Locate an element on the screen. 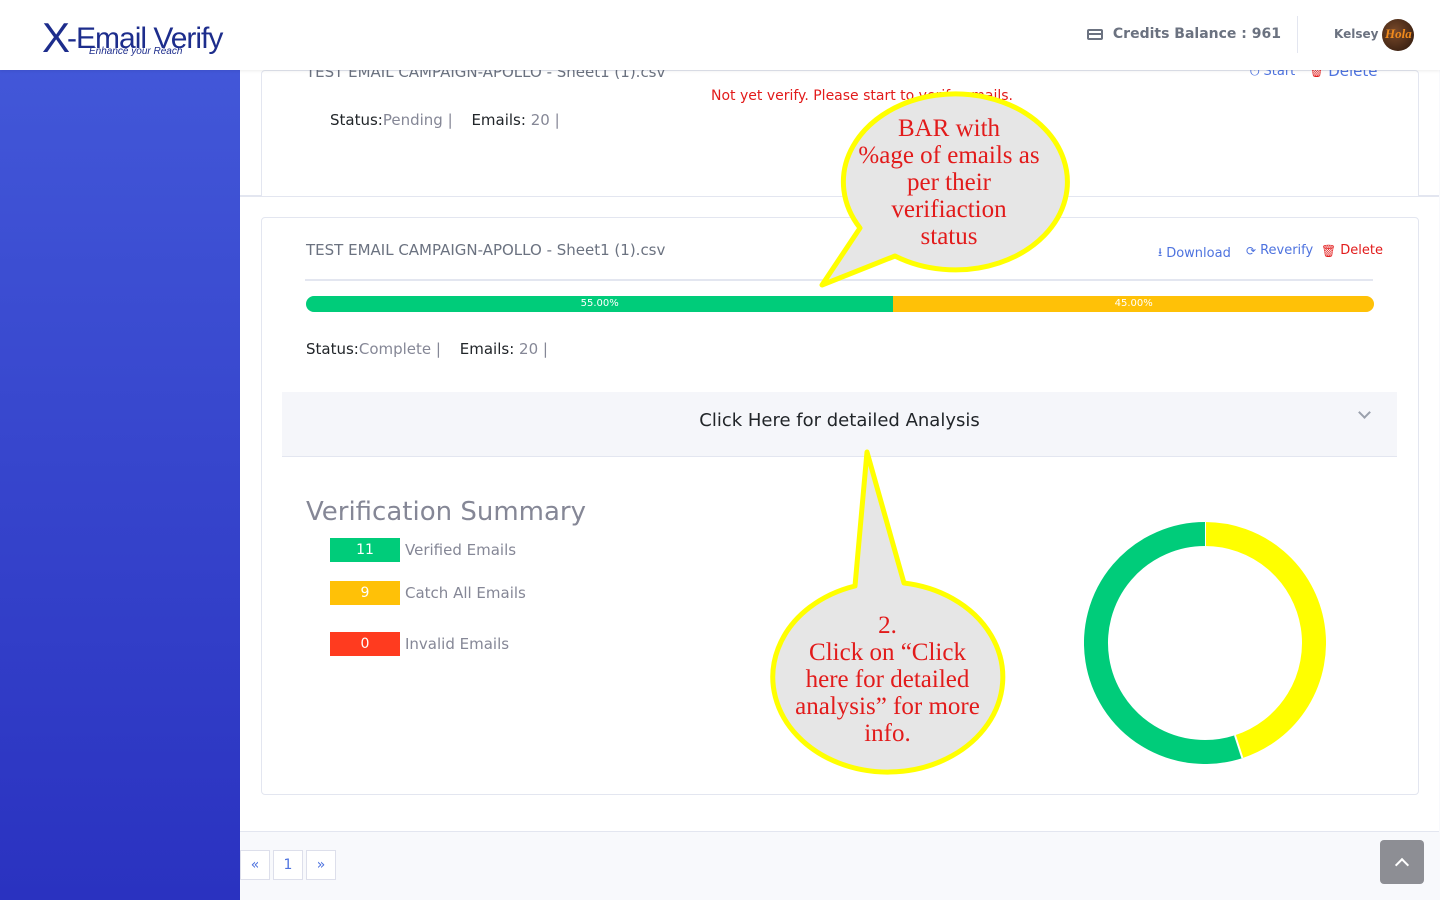  catch-all-count-badge: 9 is located at coordinates (365, 593).